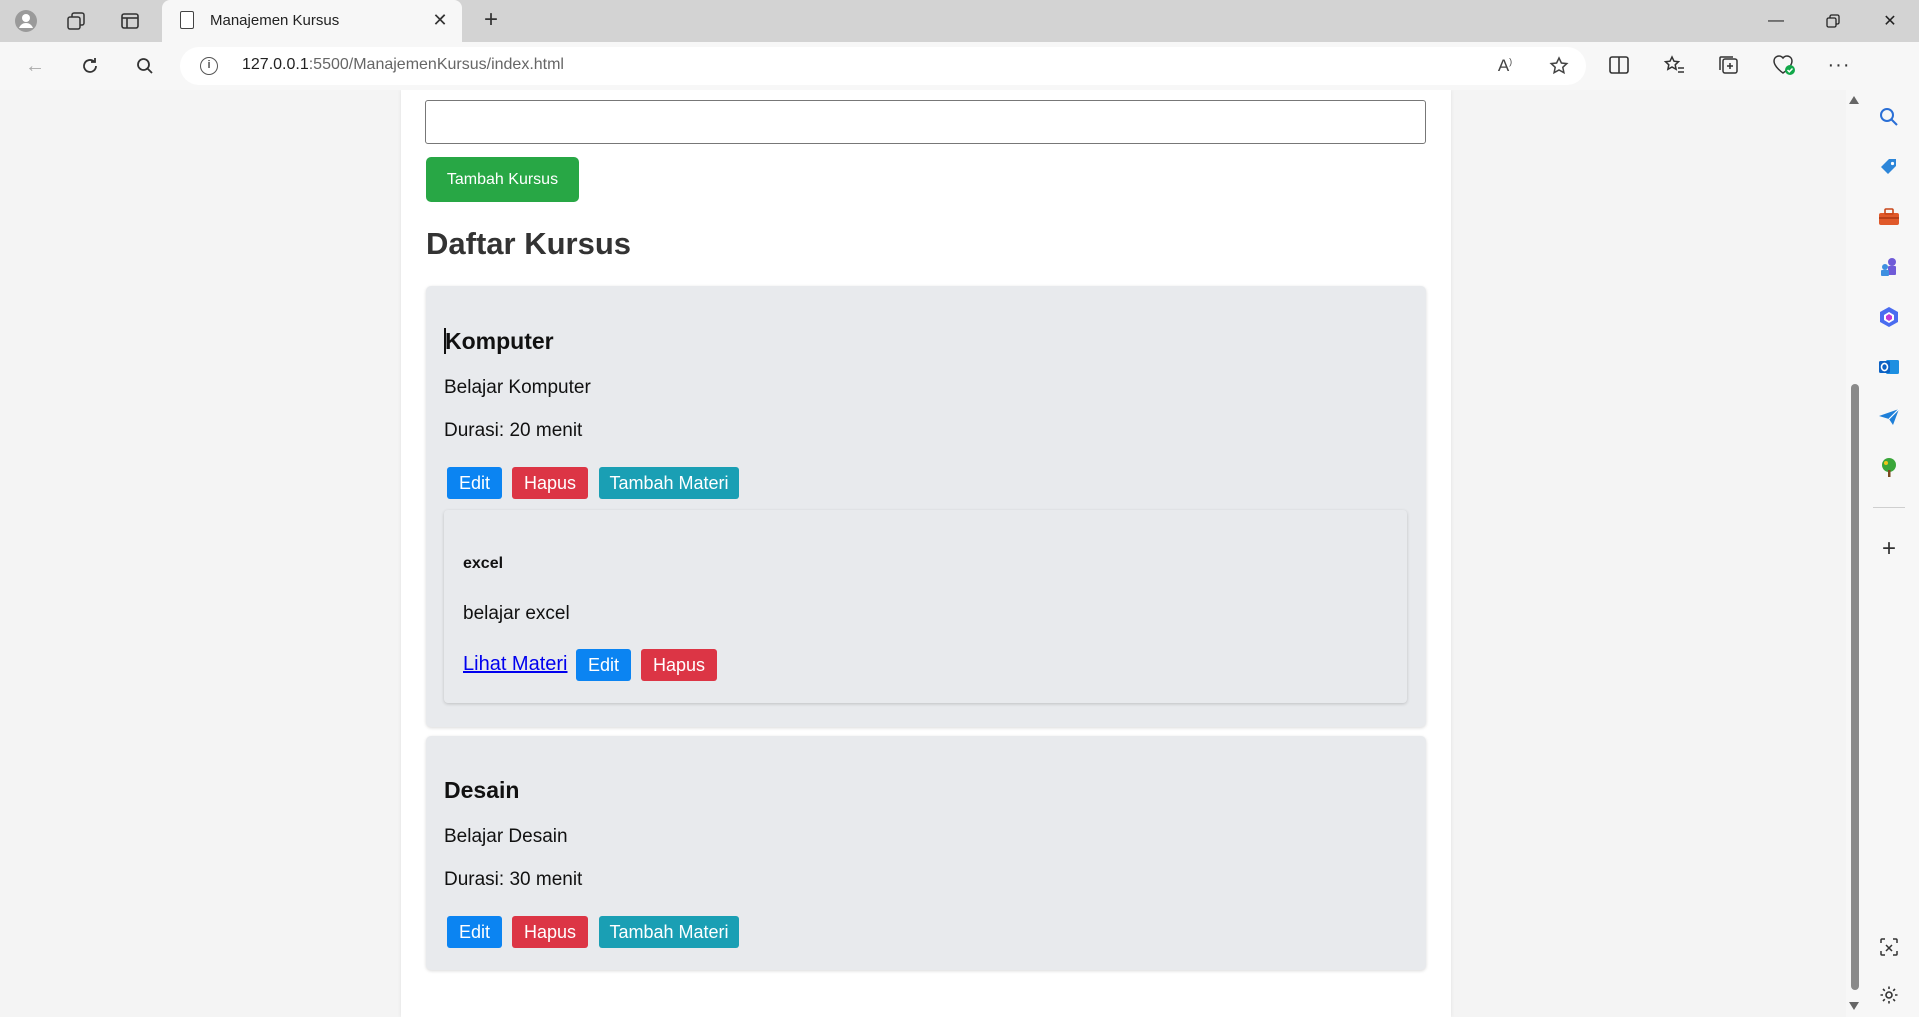  What do you see at coordinates (1889, 417) in the screenshot?
I see `send-drop-icon` at bounding box center [1889, 417].